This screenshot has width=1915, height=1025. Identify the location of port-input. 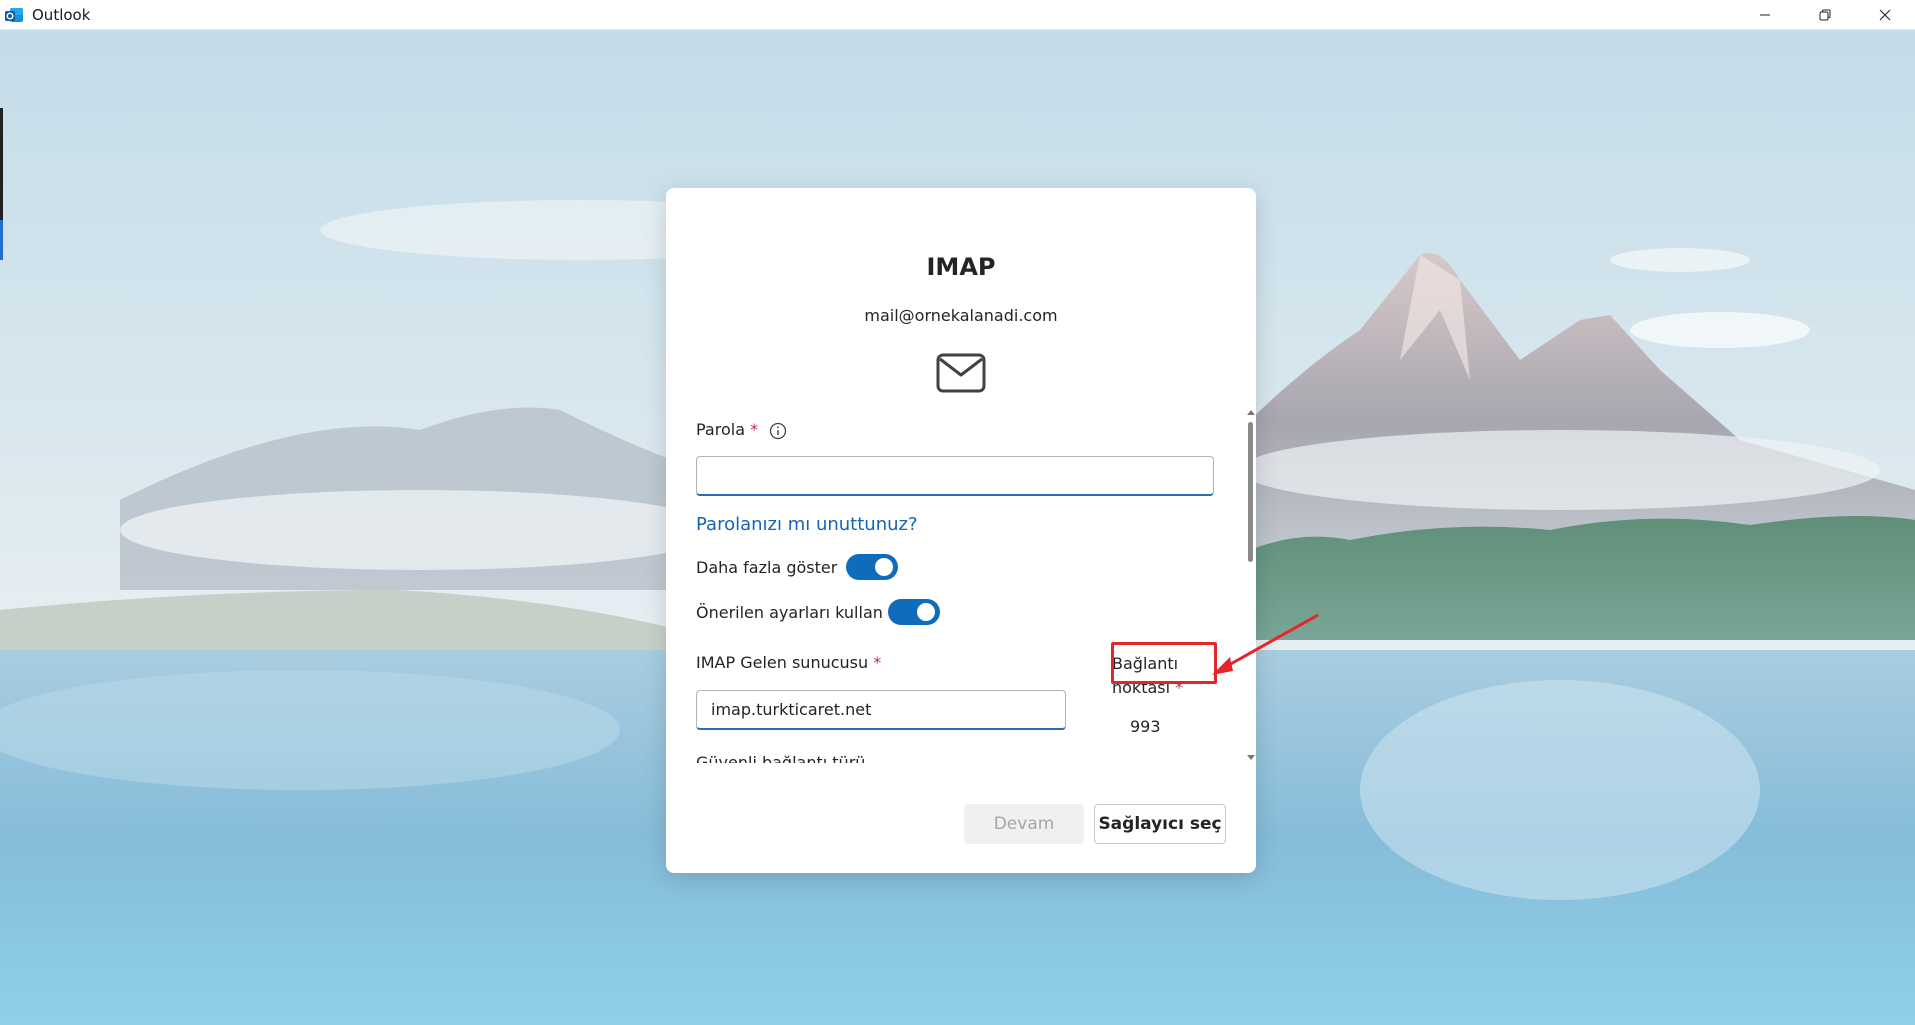
(1164, 726).